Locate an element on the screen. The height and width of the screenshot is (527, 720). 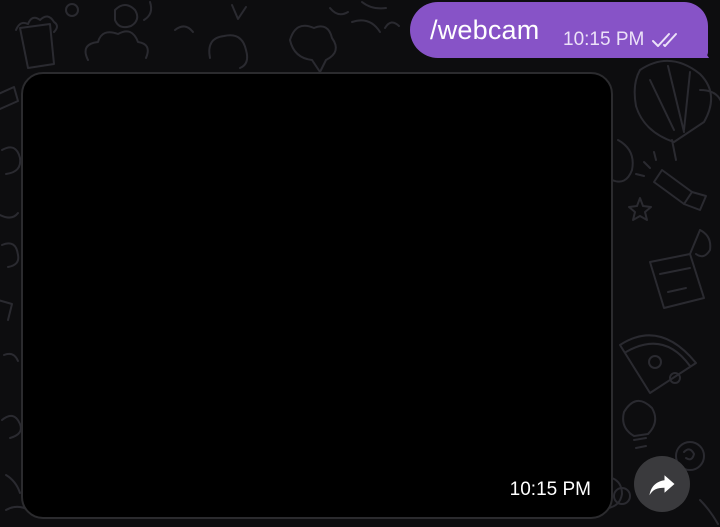
outgoing-message-time: 10:15 PM is located at coordinates (604, 39).